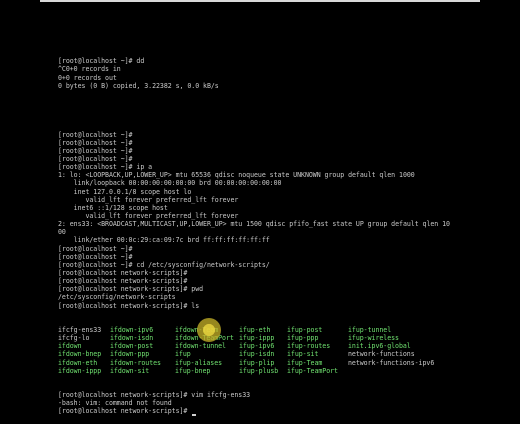  I want to click on file-entry: ifup-eth, so click(255, 330).